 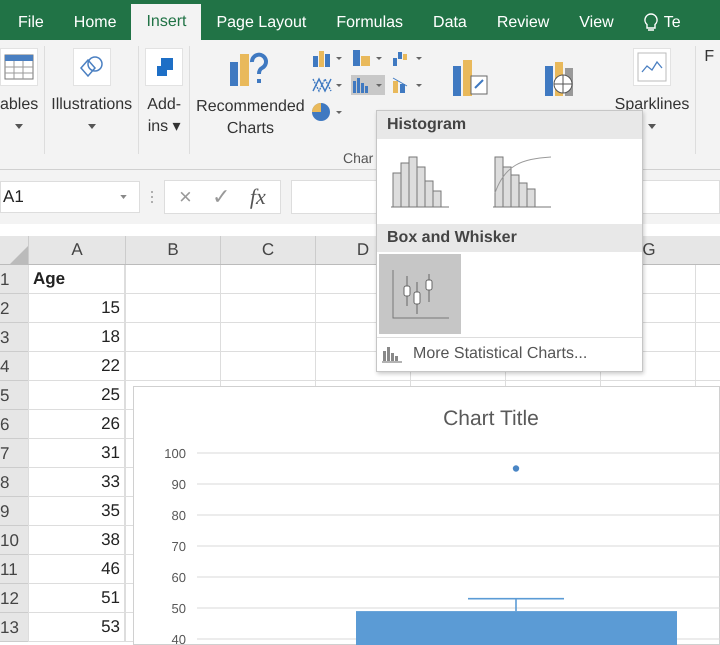 What do you see at coordinates (76, 540) in the screenshot?
I see `table-cell: 38` at bounding box center [76, 540].